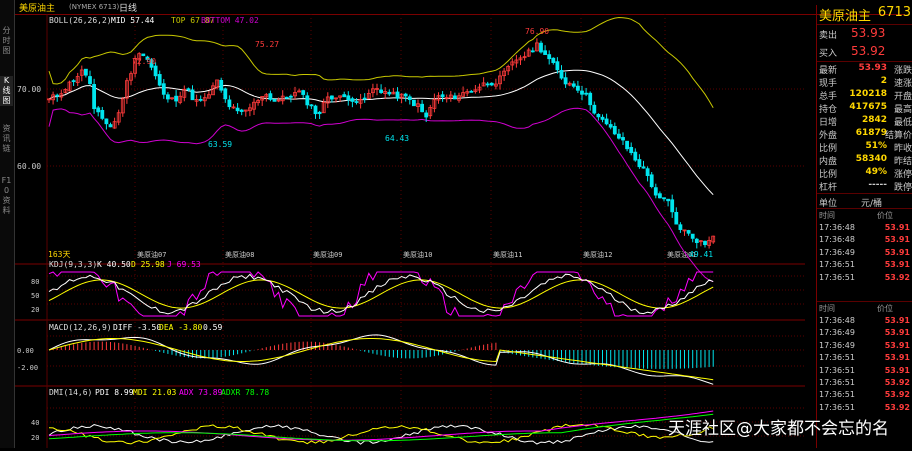  What do you see at coordinates (864, 147) in the screenshot?
I see `stat-row: 比例 51% 昨收` at bounding box center [864, 147].